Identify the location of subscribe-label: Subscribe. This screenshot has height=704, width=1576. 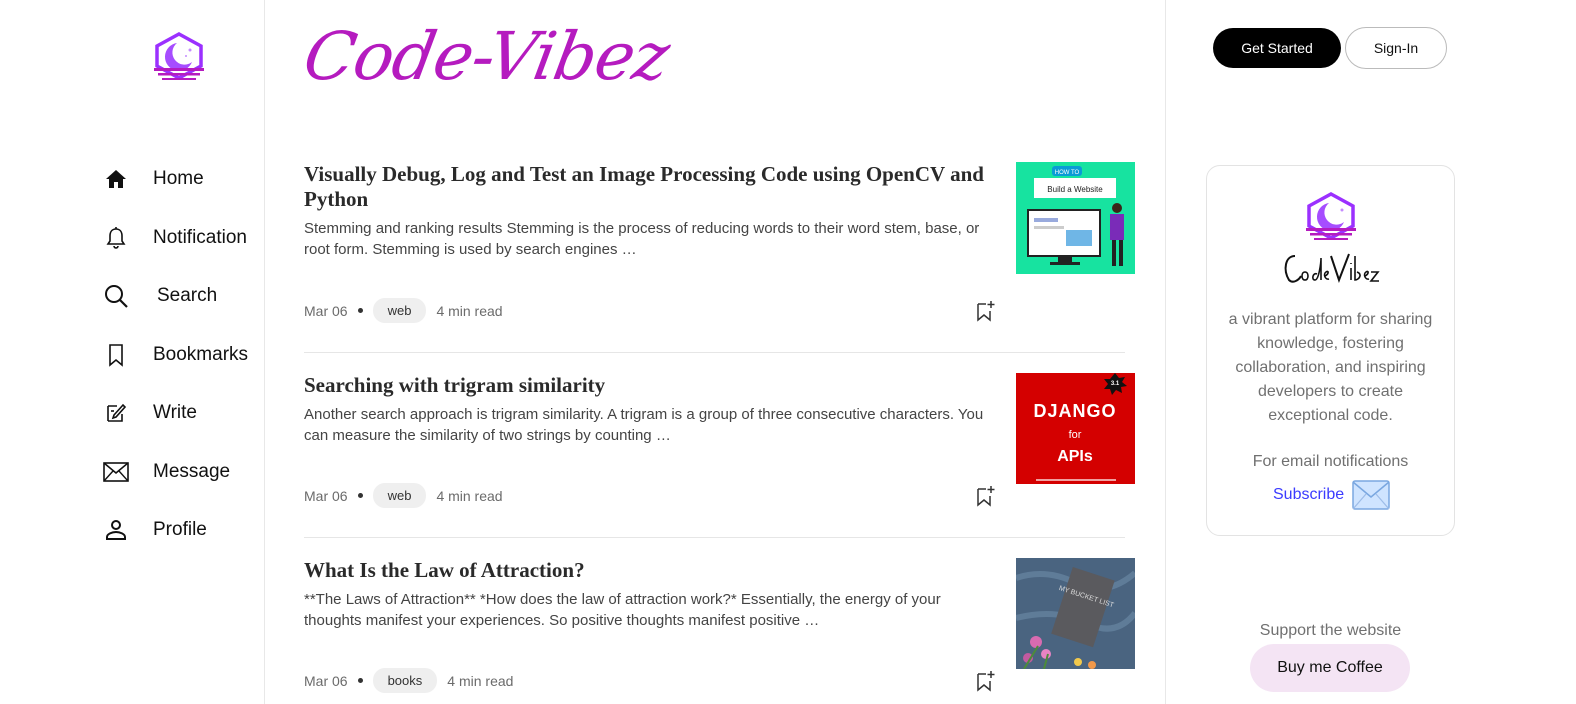
(1309, 494).